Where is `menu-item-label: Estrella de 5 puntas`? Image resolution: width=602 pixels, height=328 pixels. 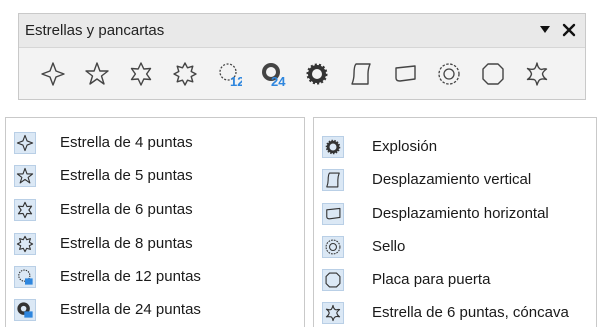 menu-item-label: Estrella de 5 puntas is located at coordinates (126, 175).